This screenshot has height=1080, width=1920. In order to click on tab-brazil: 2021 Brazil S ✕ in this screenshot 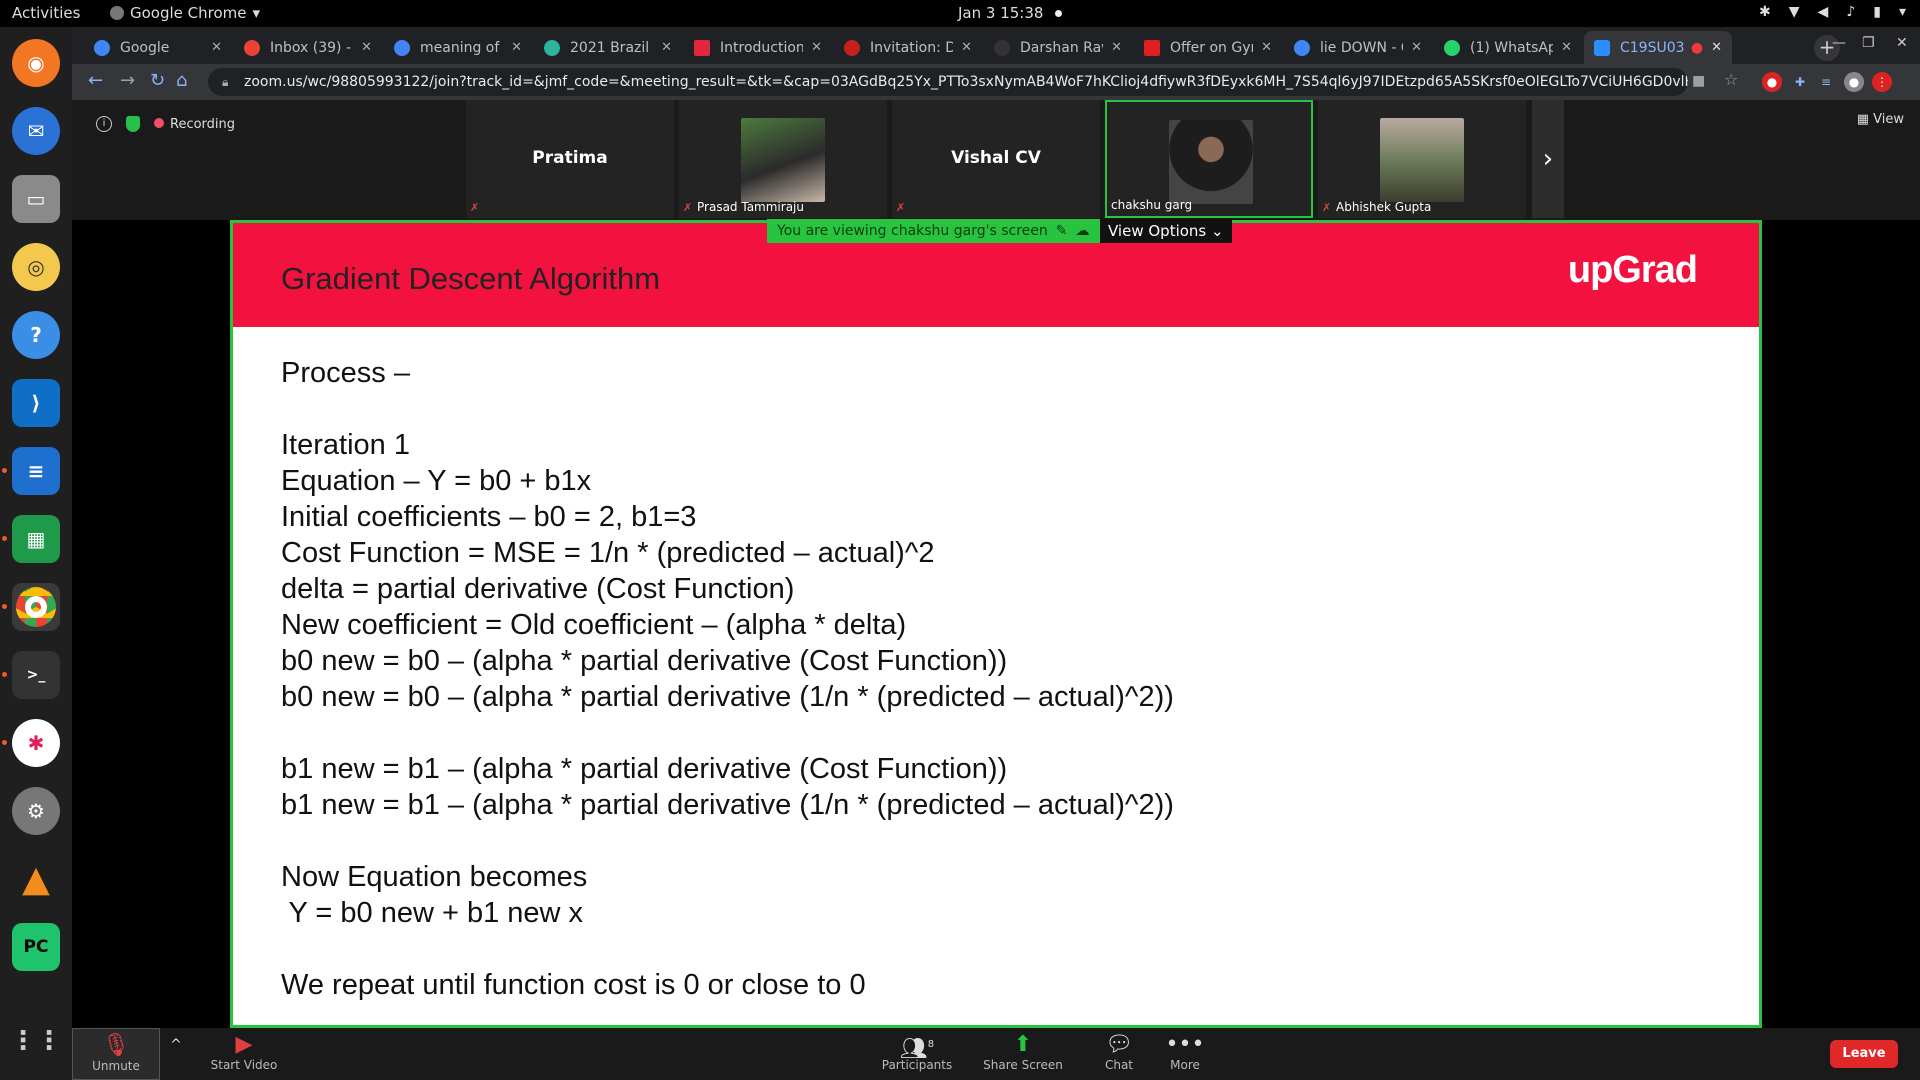, I will do `click(608, 47)`.